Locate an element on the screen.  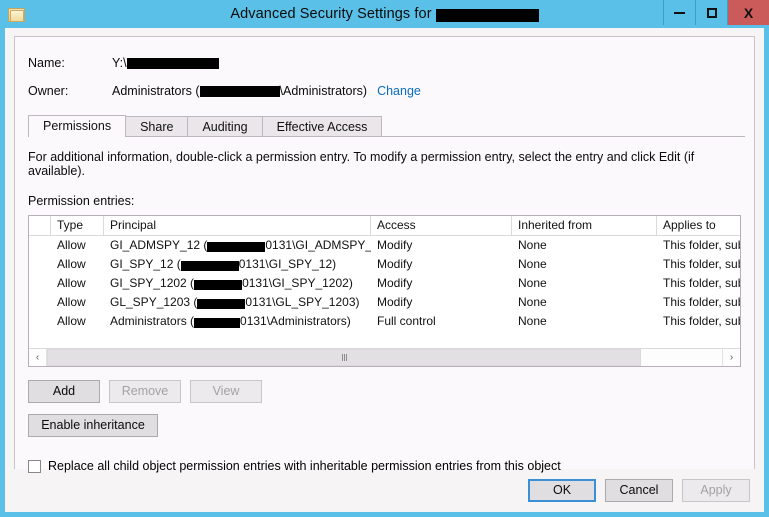
name-value-text: Y:\ is located at coordinates (119, 63).